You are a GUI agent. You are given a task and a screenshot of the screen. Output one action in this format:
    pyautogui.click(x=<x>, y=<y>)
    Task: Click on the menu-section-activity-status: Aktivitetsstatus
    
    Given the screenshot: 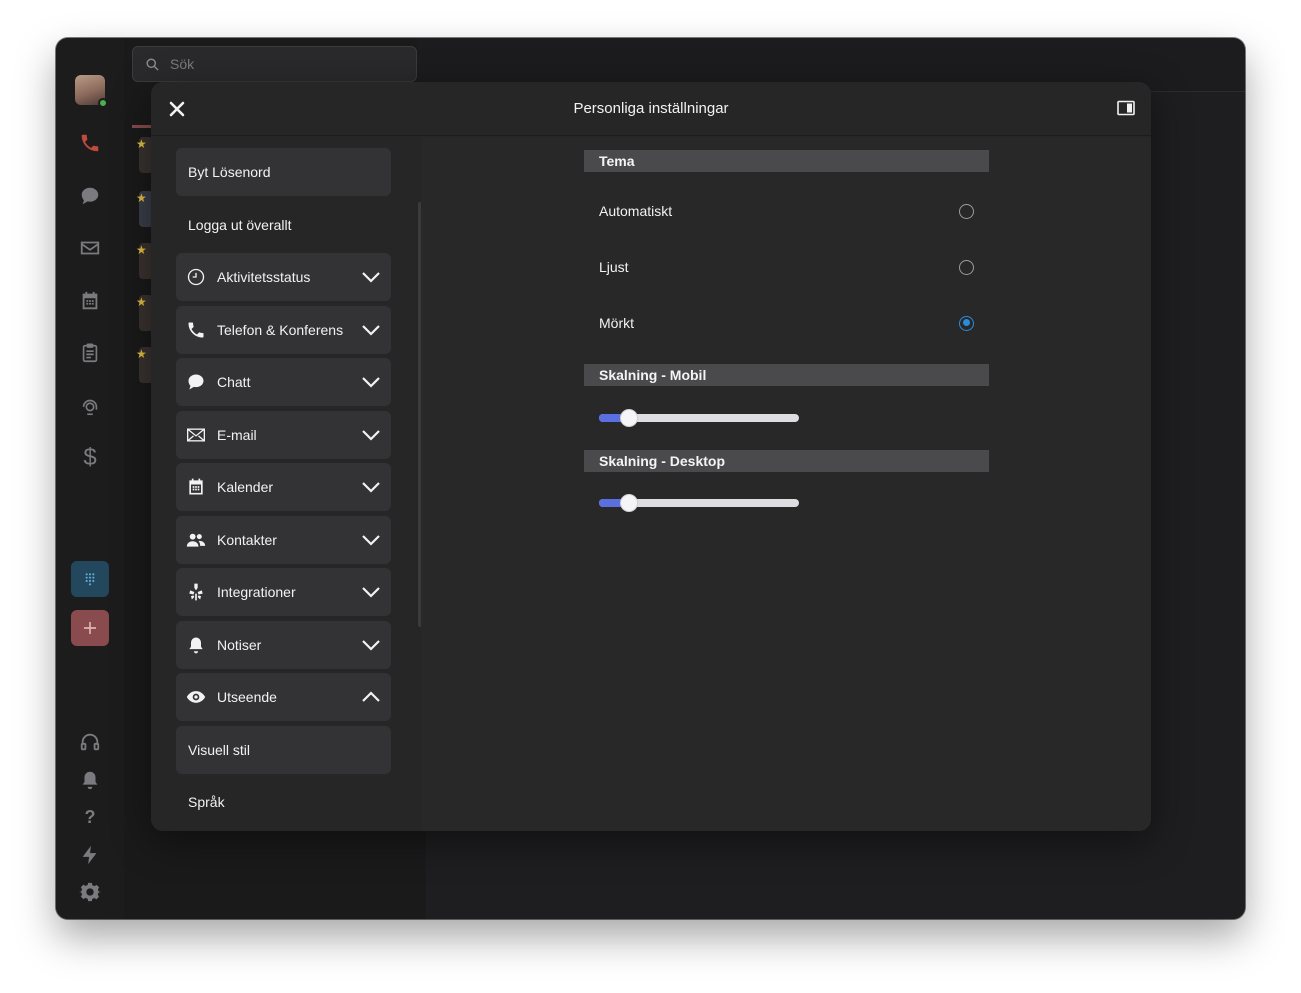 What is the action you would take?
    pyautogui.click(x=283, y=277)
    